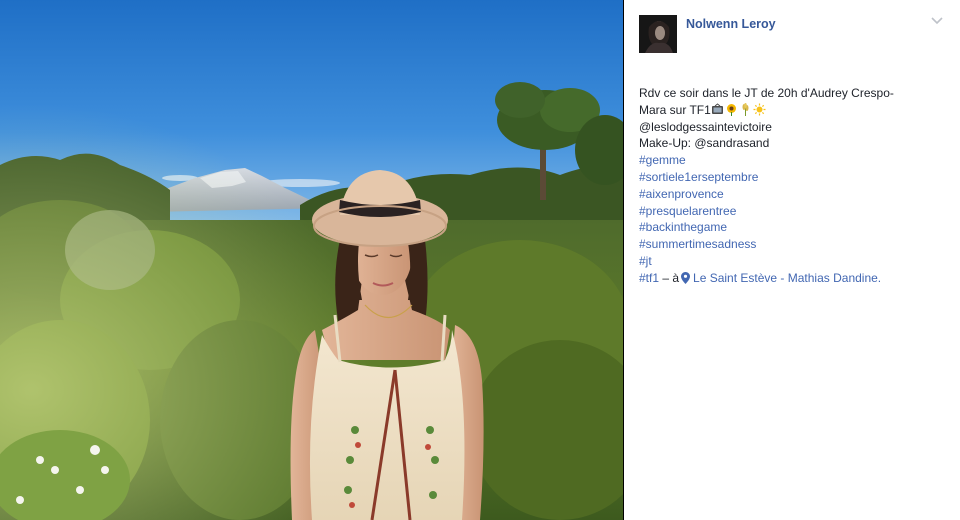  I want to click on hashtag-link: #backinthegame, so click(791, 227).